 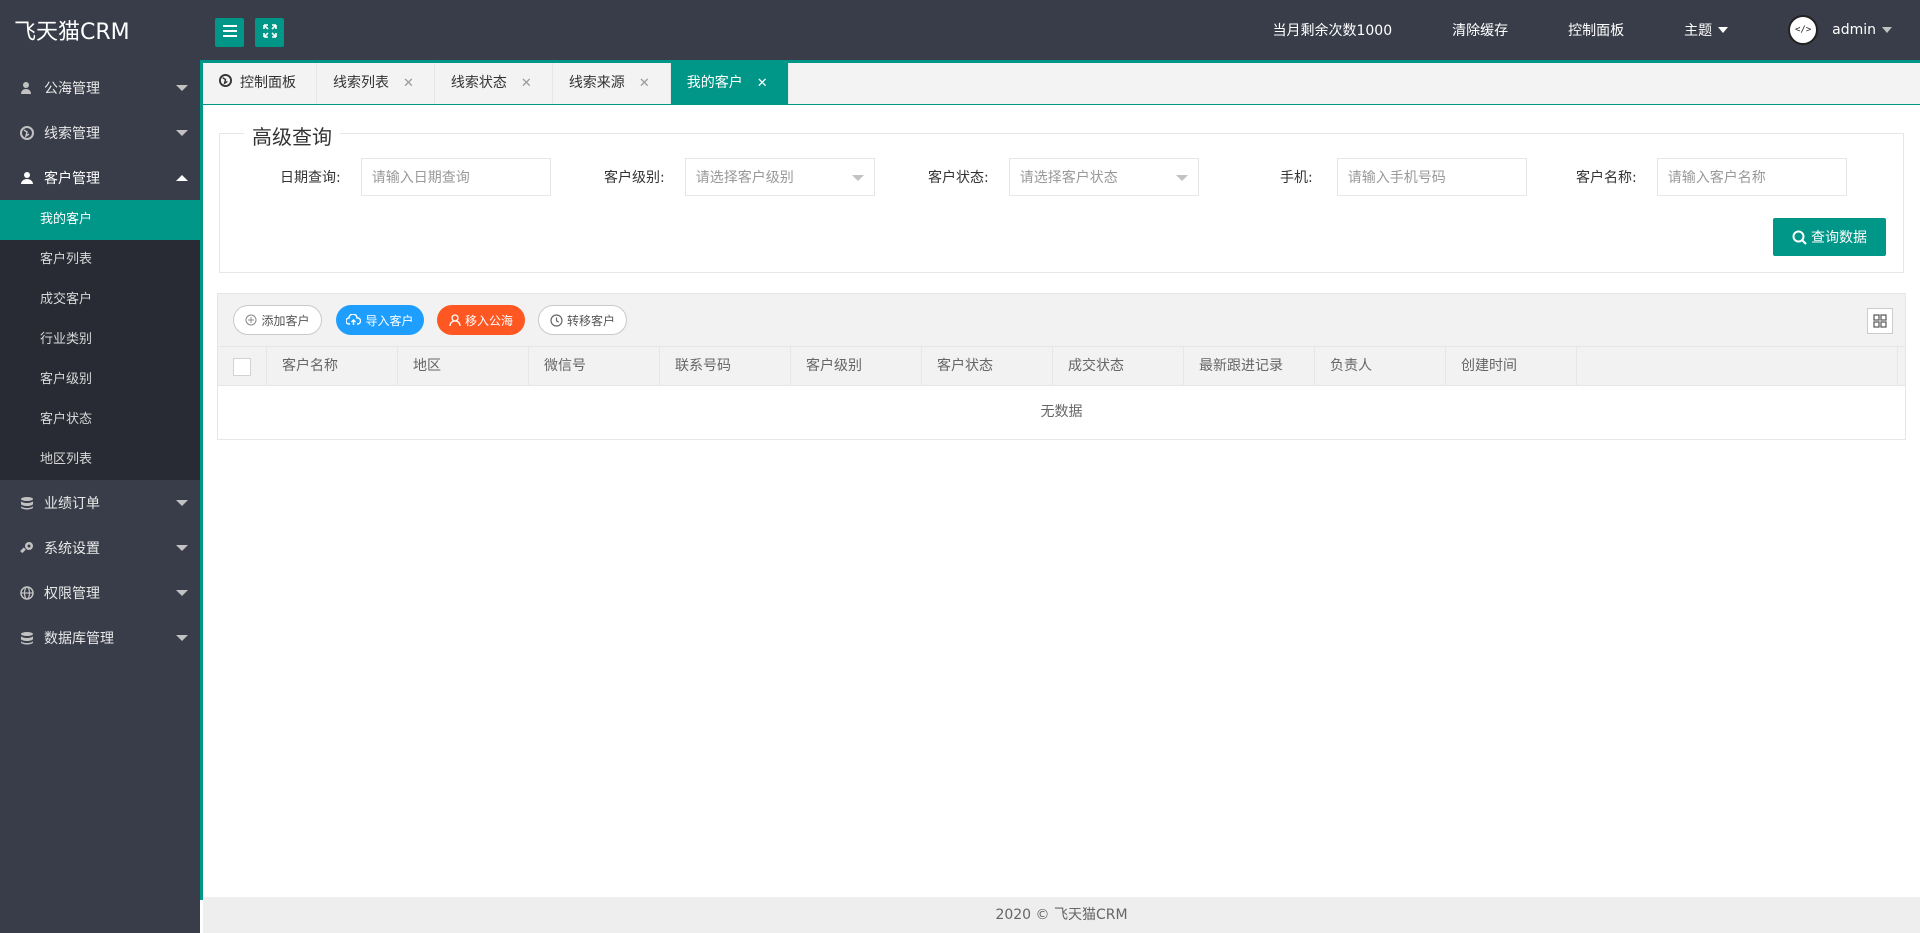 I want to click on nav-group-settings: 系统设置, so click(x=100, y=547).